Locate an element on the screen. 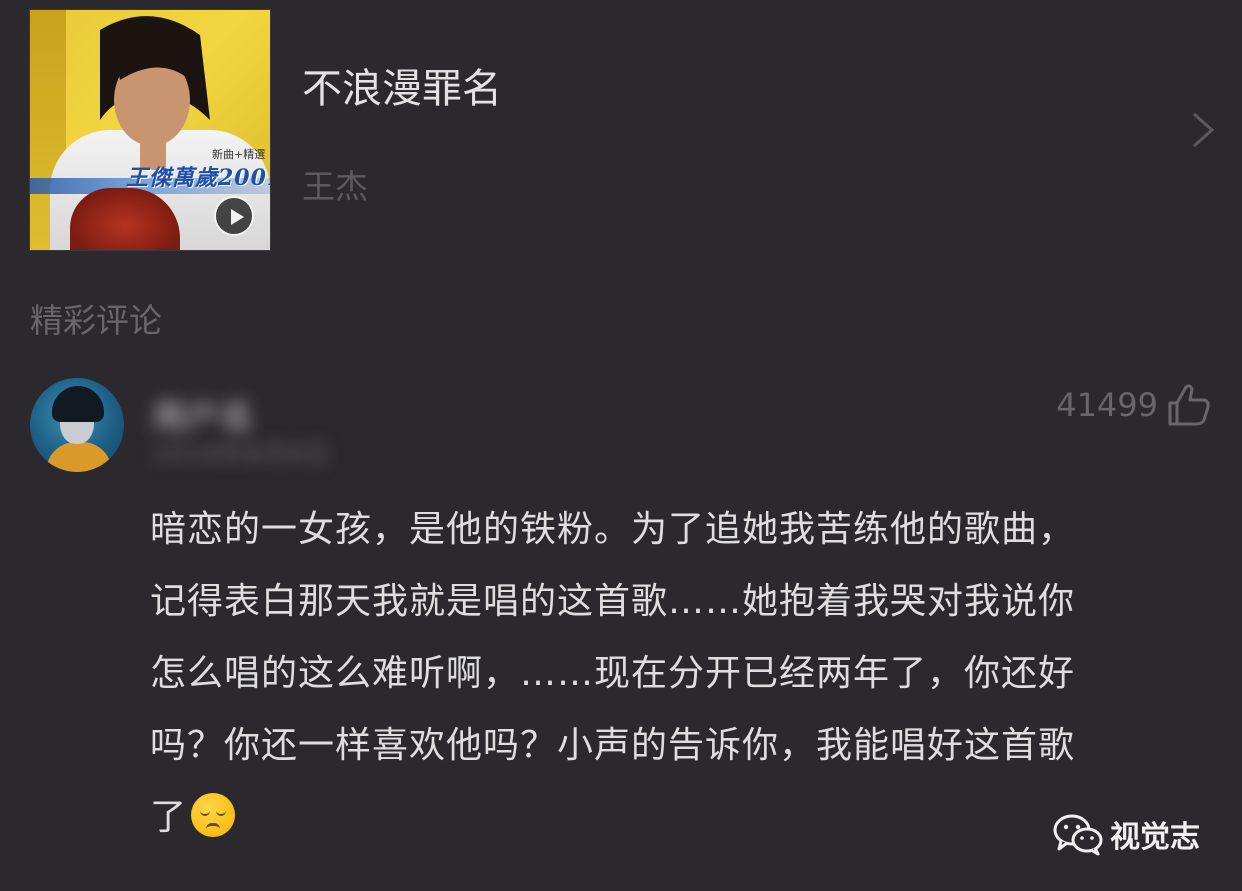 Image resolution: width=1242 pixels, height=891 pixels. watermark: 视觉志 is located at coordinates (1126, 834).